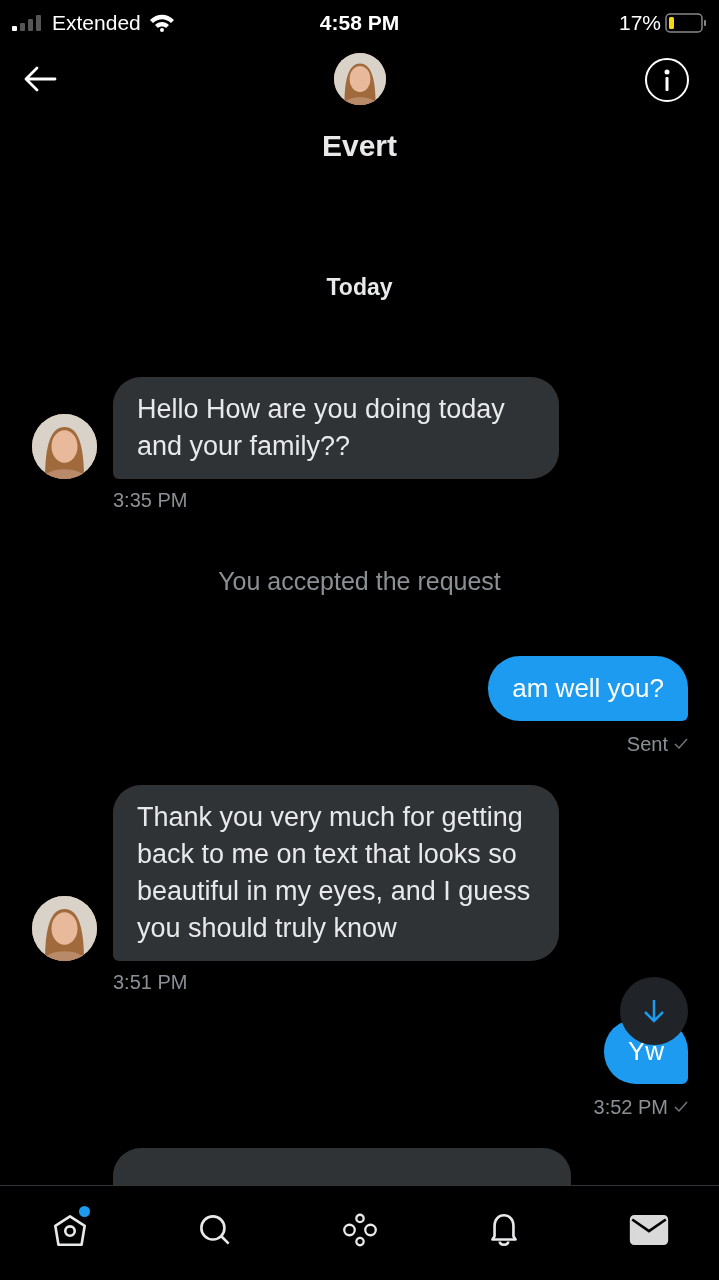 The width and height of the screenshot is (719, 1280). What do you see at coordinates (336, 427) in the screenshot?
I see `message-bubble: Hello How are you doing today and your family??` at bounding box center [336, 427].